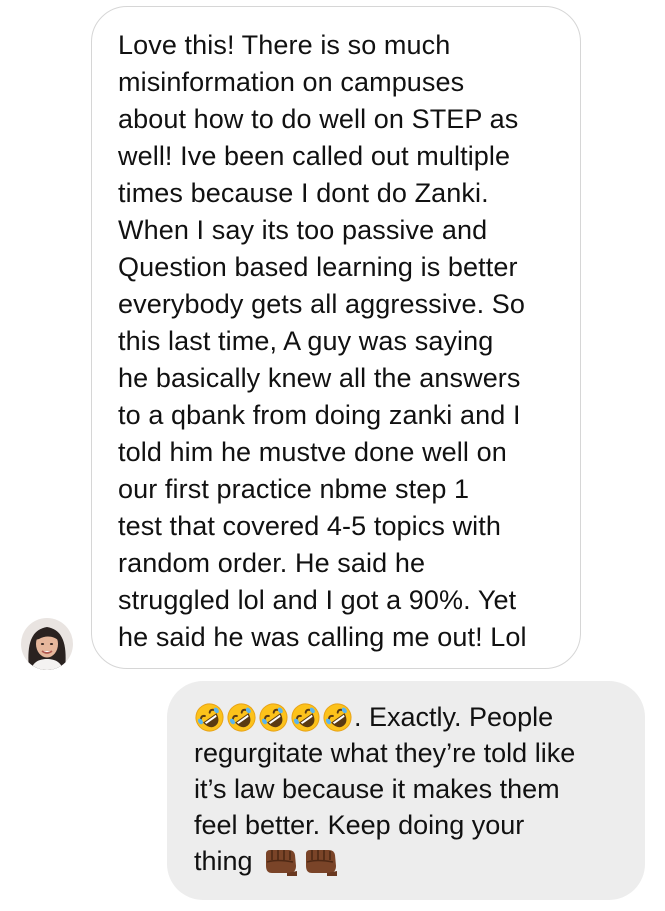  Describe the element at coordinates (318, 267) in the screenshot. I see `message-line: Question based learning is better` at that location.